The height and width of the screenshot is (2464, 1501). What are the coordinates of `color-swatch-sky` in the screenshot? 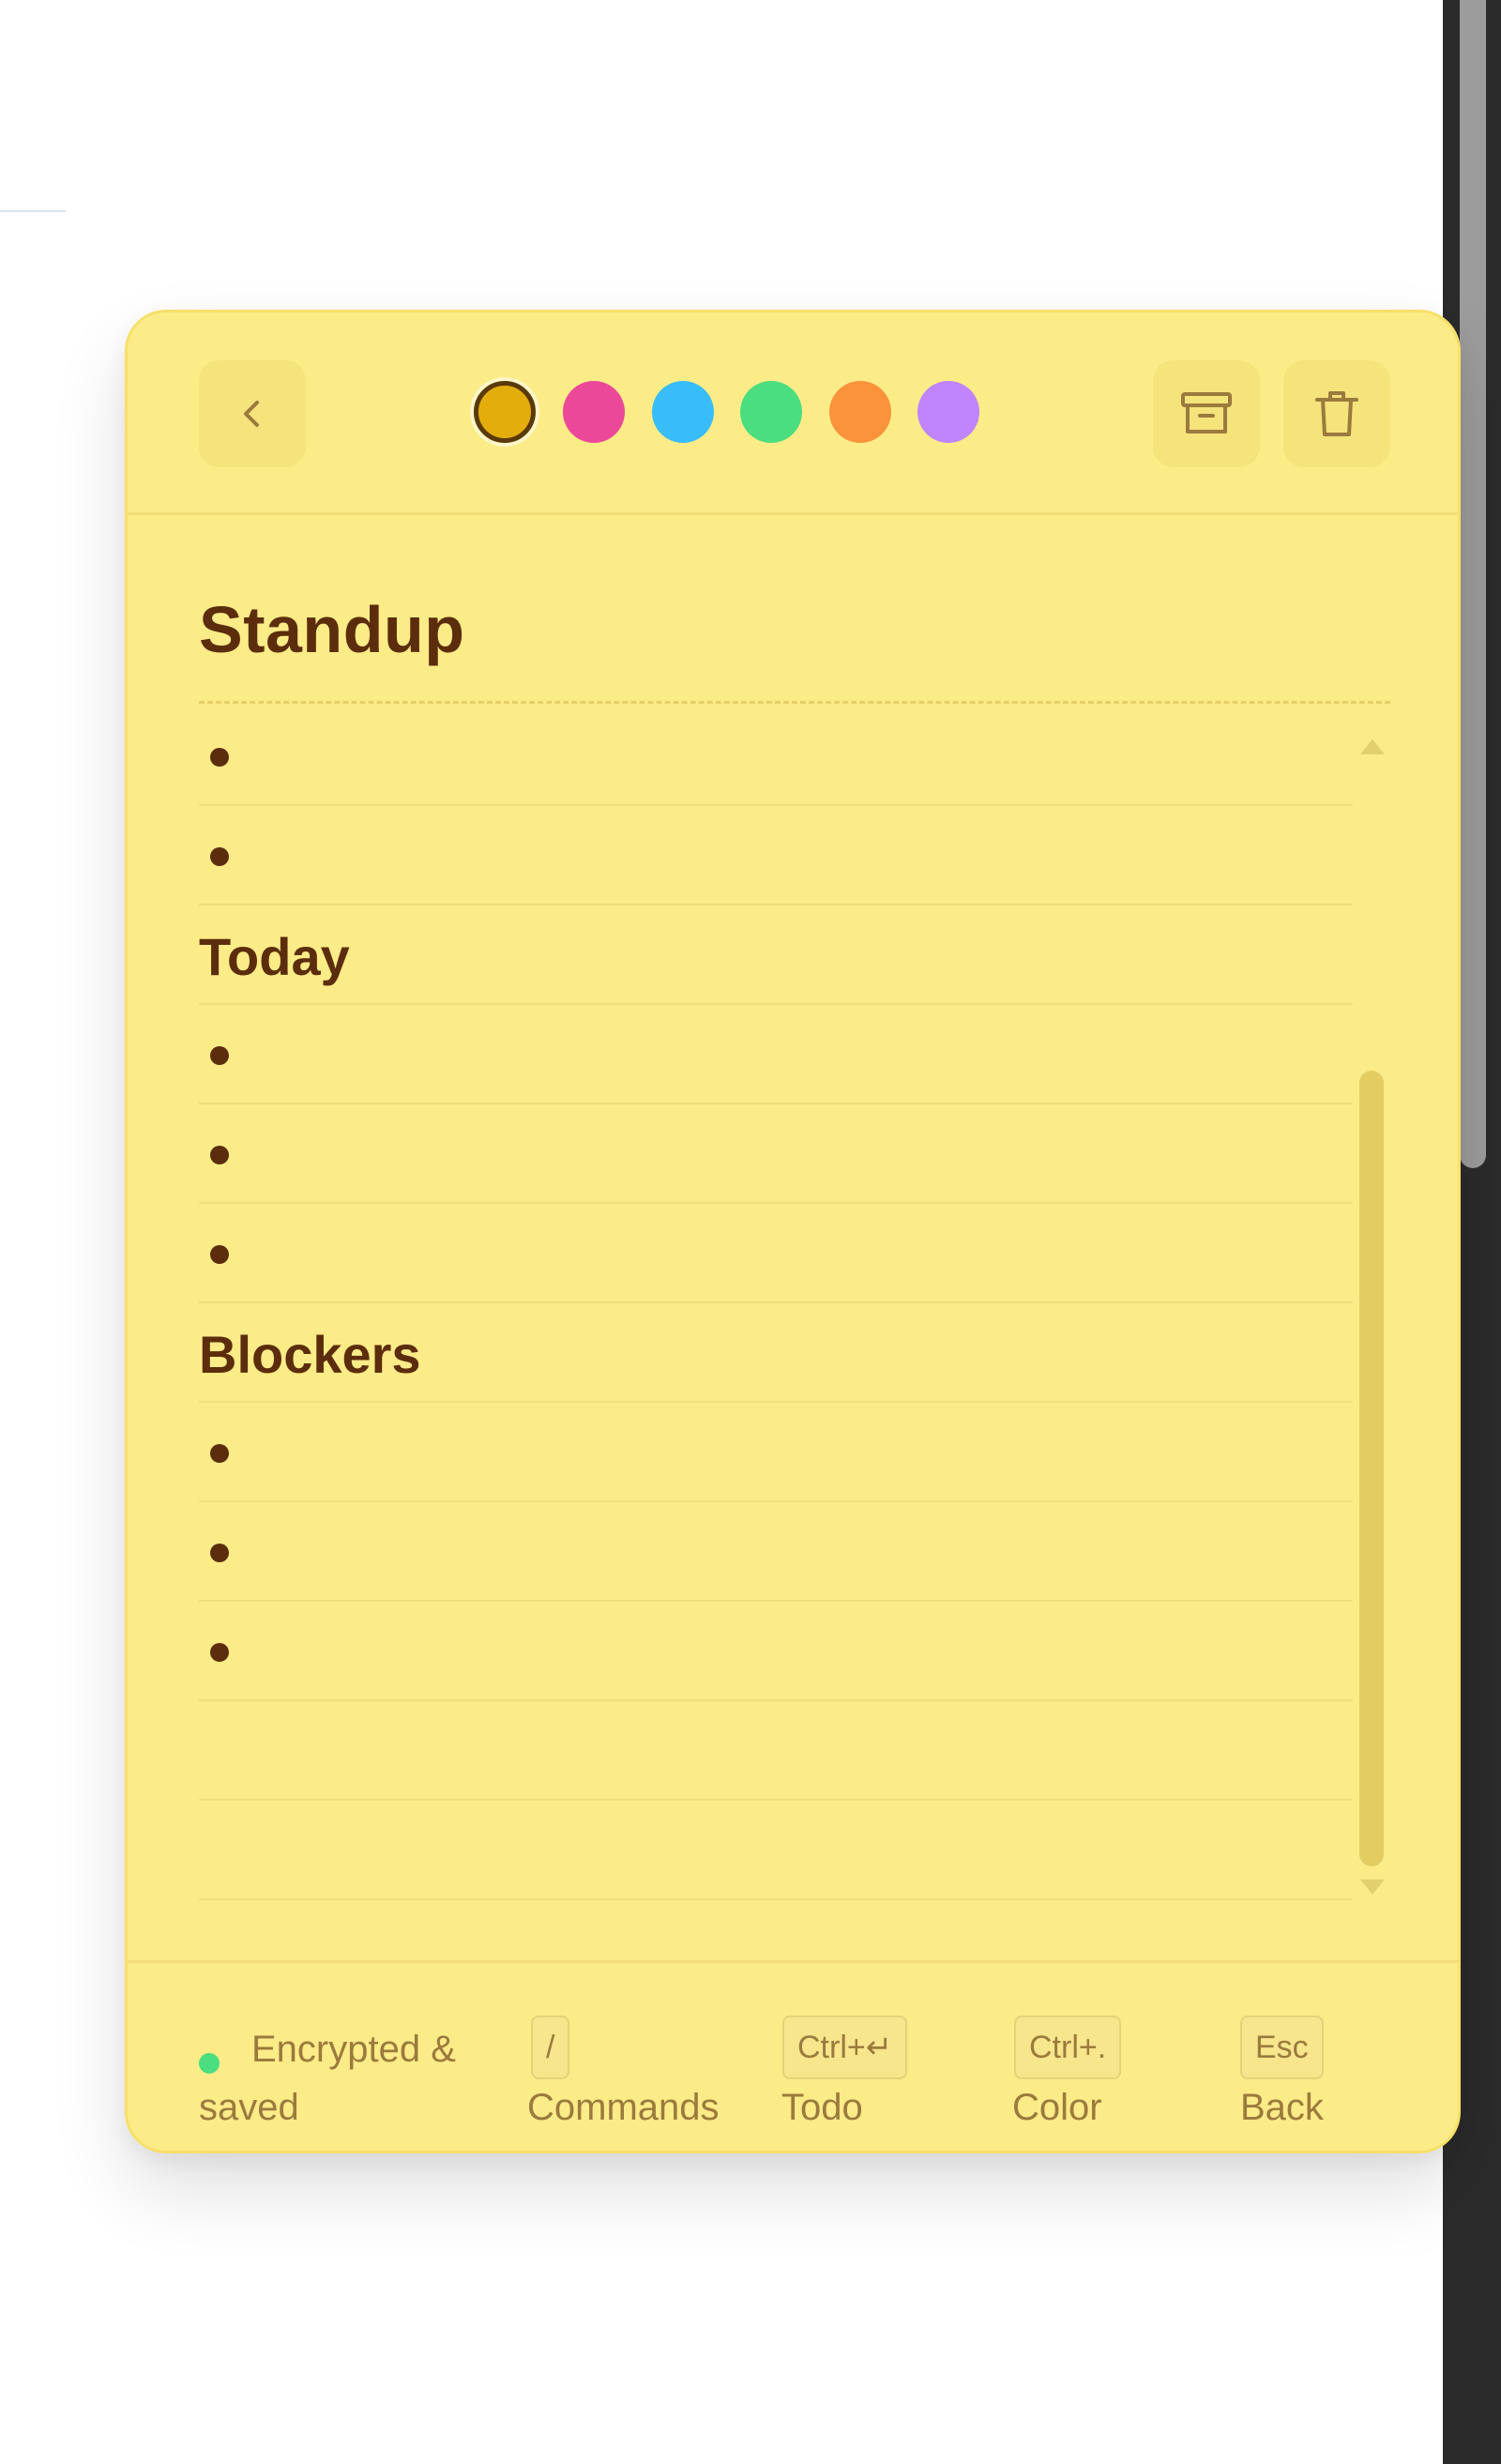 It's located at (683, 412).